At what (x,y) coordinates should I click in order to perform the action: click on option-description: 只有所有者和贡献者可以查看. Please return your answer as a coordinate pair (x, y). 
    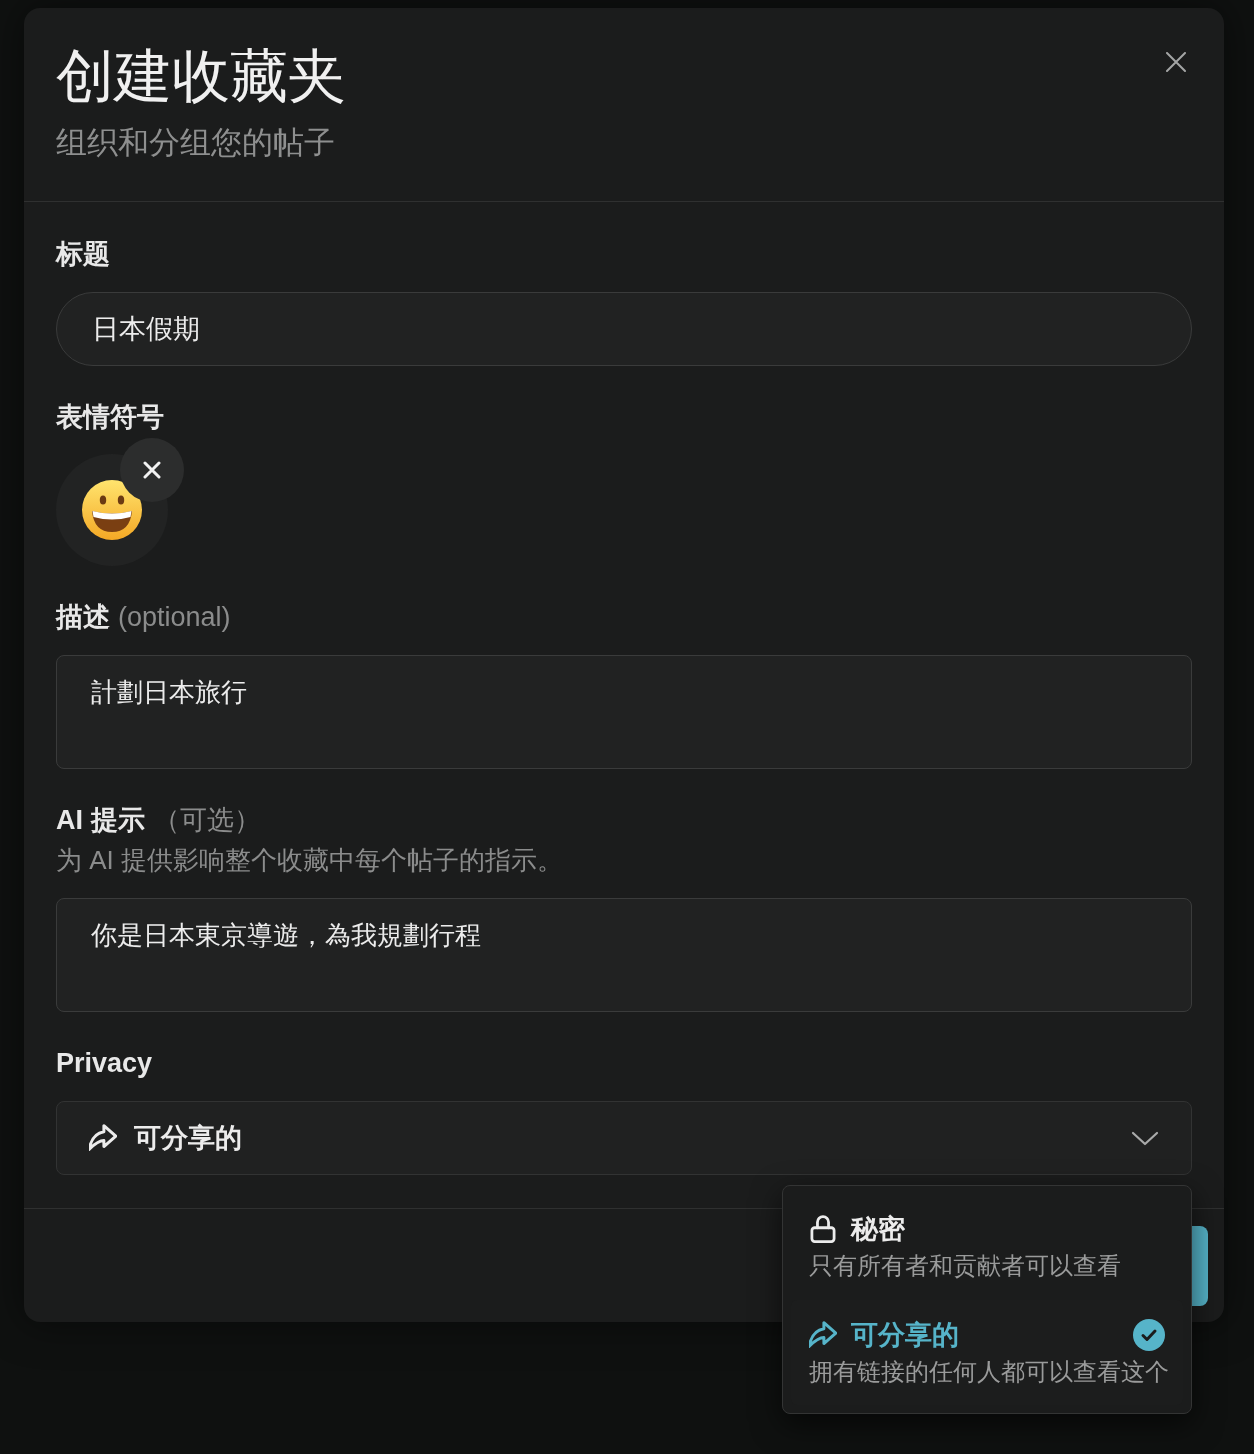
    Looking at the image, I should click on (965, 1266).